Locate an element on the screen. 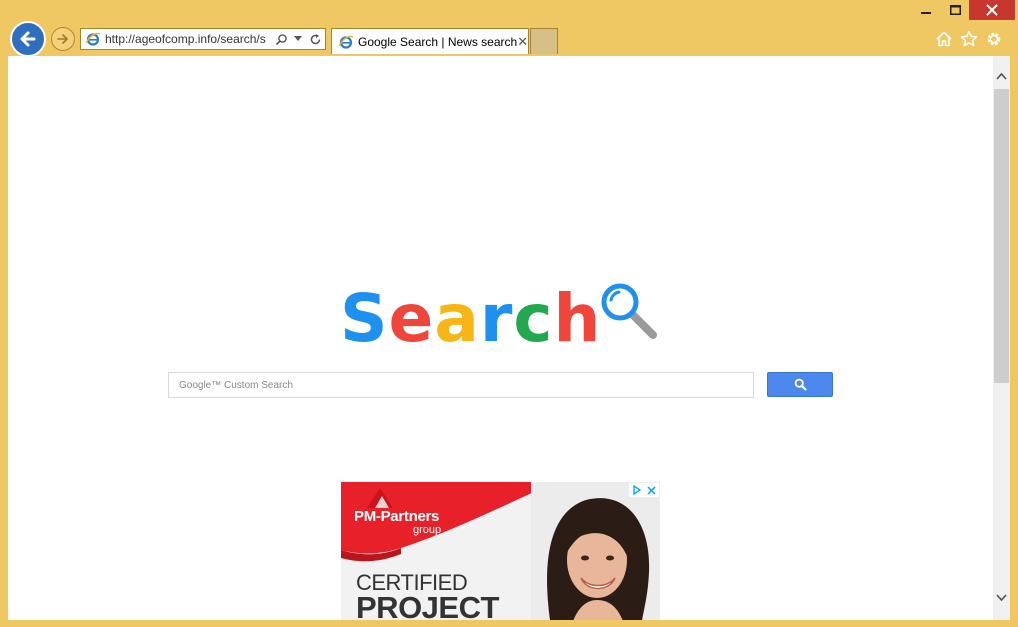  back-button is located at coordinates (28, 39).